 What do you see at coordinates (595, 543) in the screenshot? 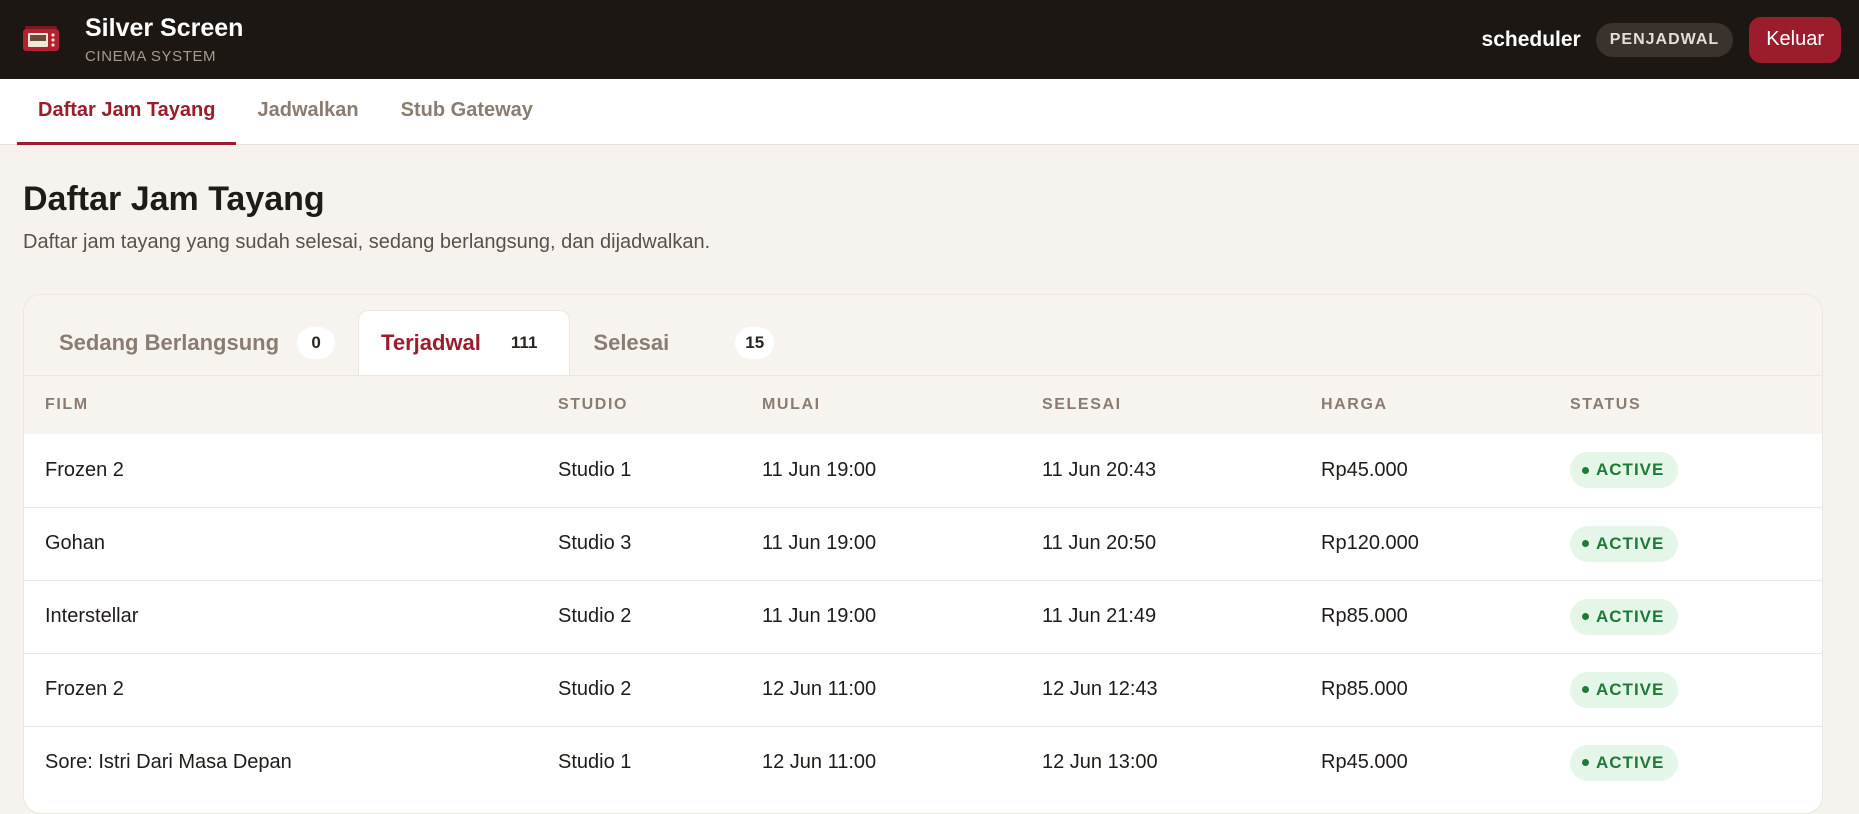
I see `cell-studio: Studio 3` at bounding box center [595, 543].